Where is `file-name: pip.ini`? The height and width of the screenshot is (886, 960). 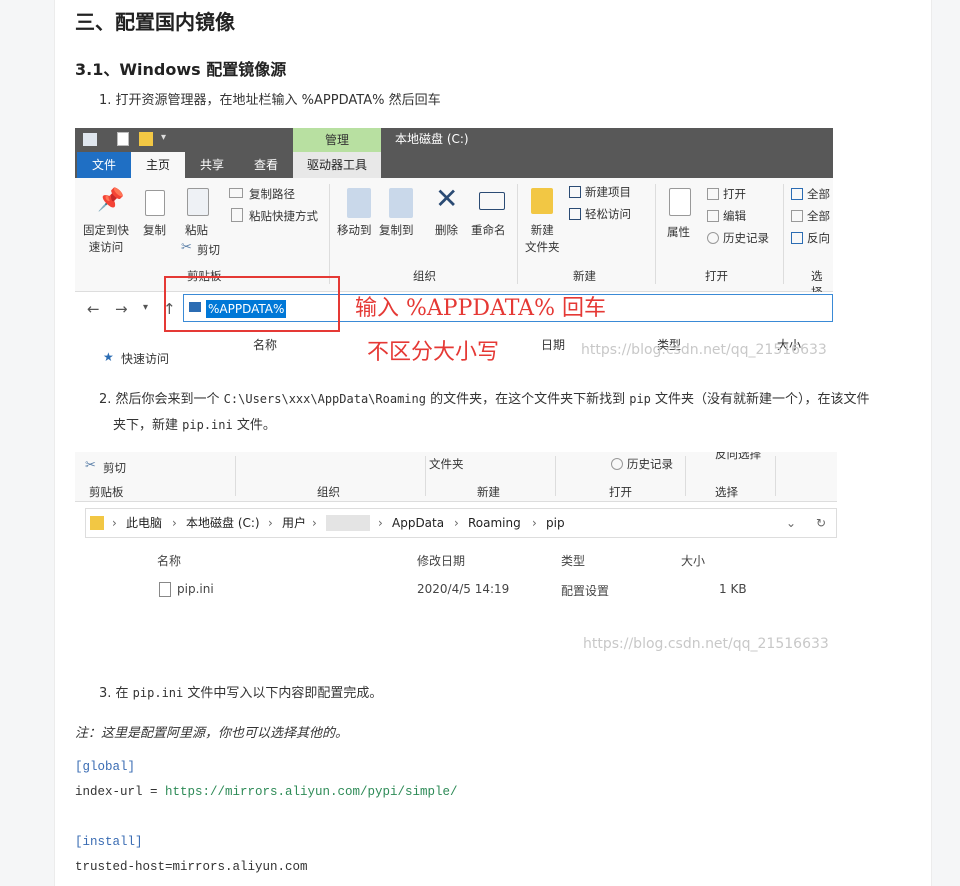
file-name: pip.ini is located at coordinates (195, 589).